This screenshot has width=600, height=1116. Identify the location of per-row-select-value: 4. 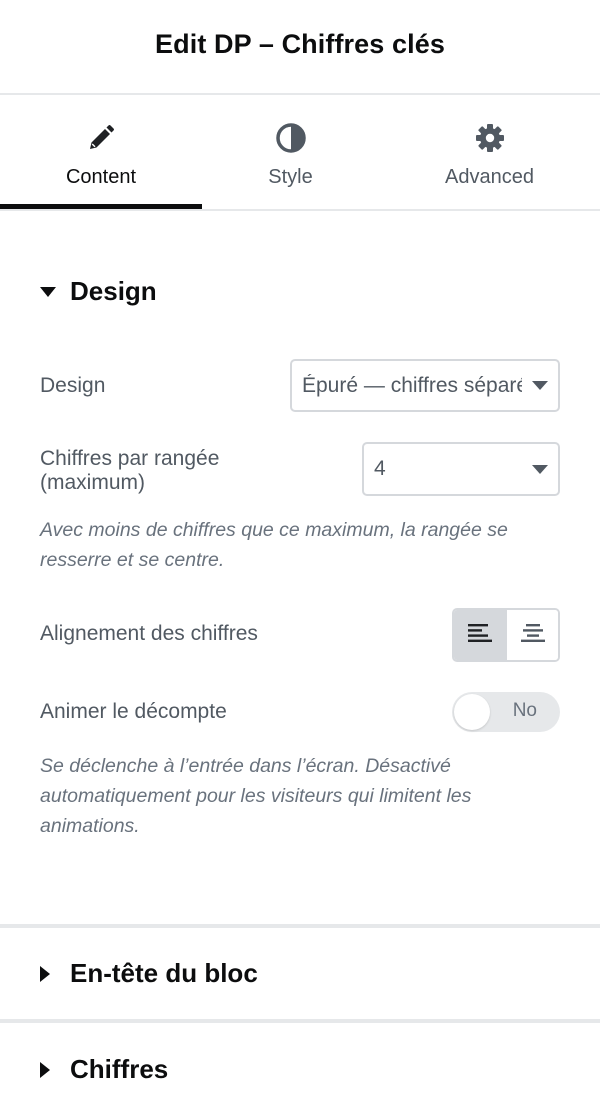
(380, 468).